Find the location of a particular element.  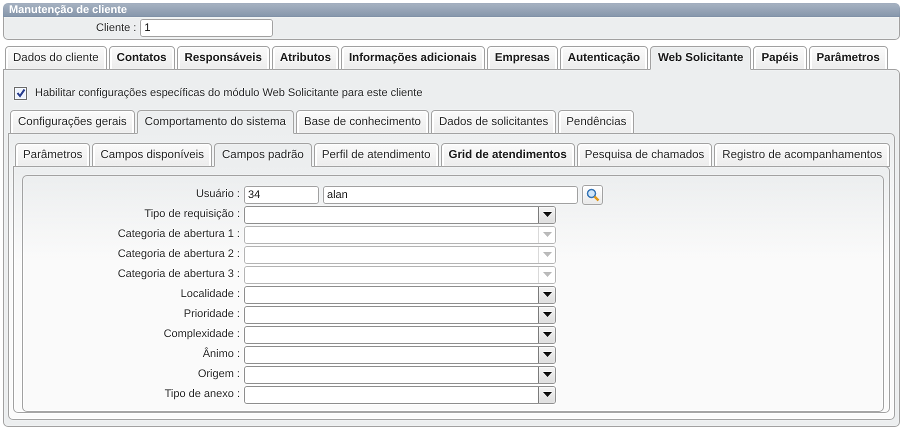

tab: Registro de acompanhamentos is located at coordinates (802, 154).